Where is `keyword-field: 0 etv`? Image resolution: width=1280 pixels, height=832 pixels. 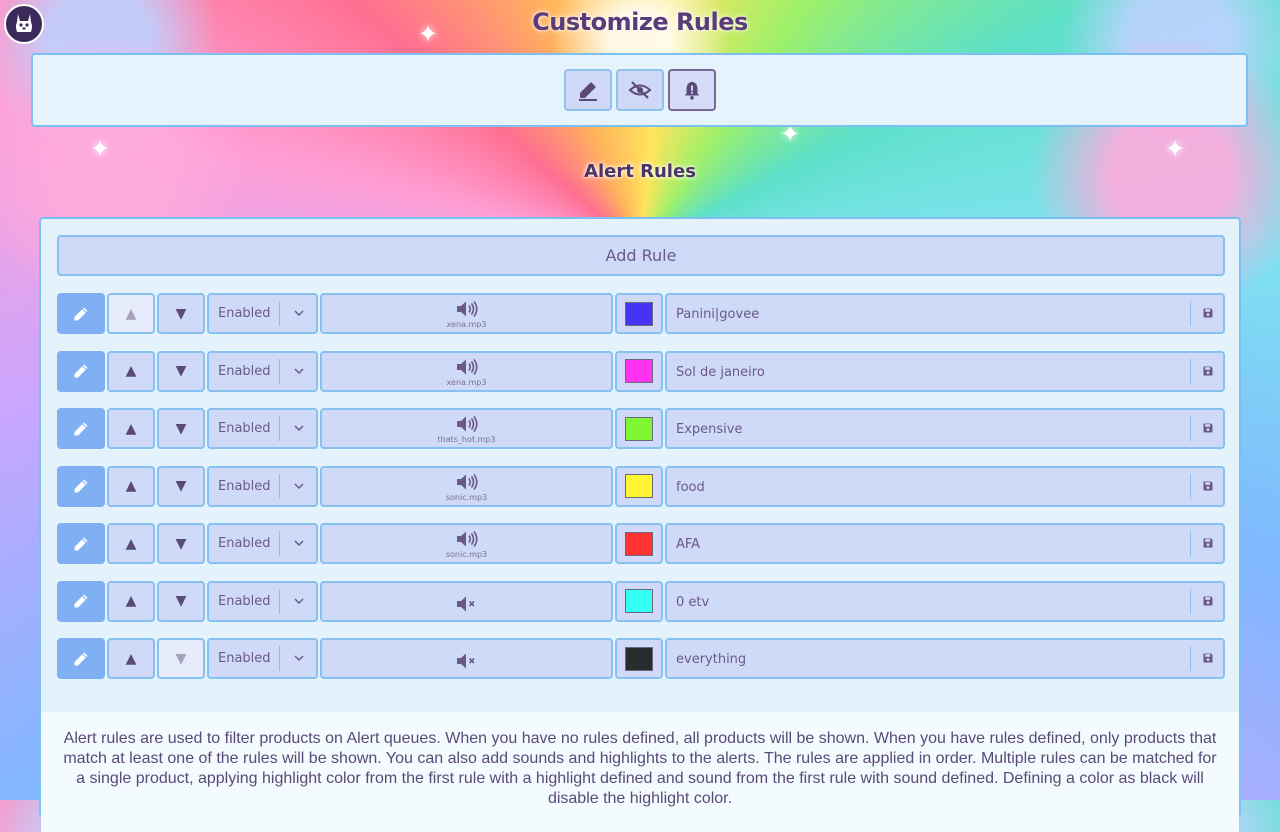 keyword-field: 0 etv is located at coordinates (945, 601).